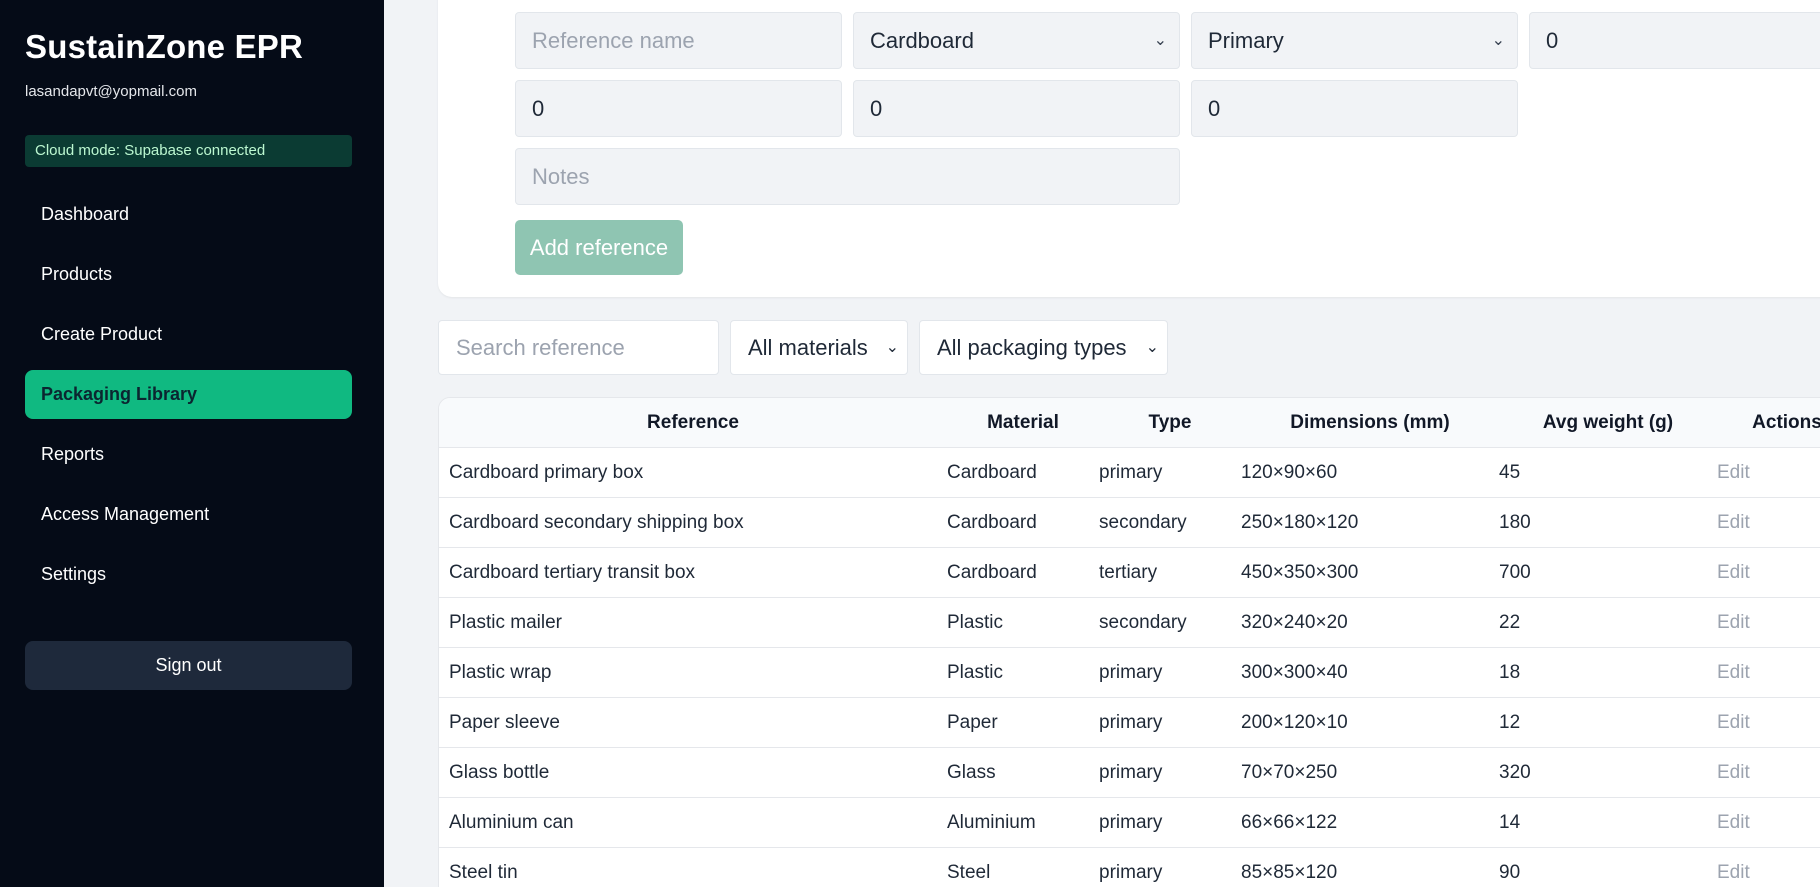 This screenshot has width=1820, height=887. Describe the element at coordinates (969, 872) in the screenshot. I see `cell-material: Steel` at that location.